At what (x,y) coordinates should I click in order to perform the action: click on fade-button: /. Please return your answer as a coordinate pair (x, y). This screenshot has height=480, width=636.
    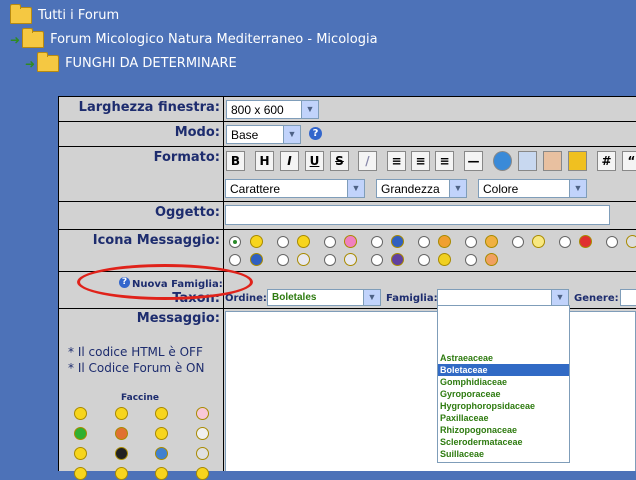
    Looking at the image, I should click on (367, 161).